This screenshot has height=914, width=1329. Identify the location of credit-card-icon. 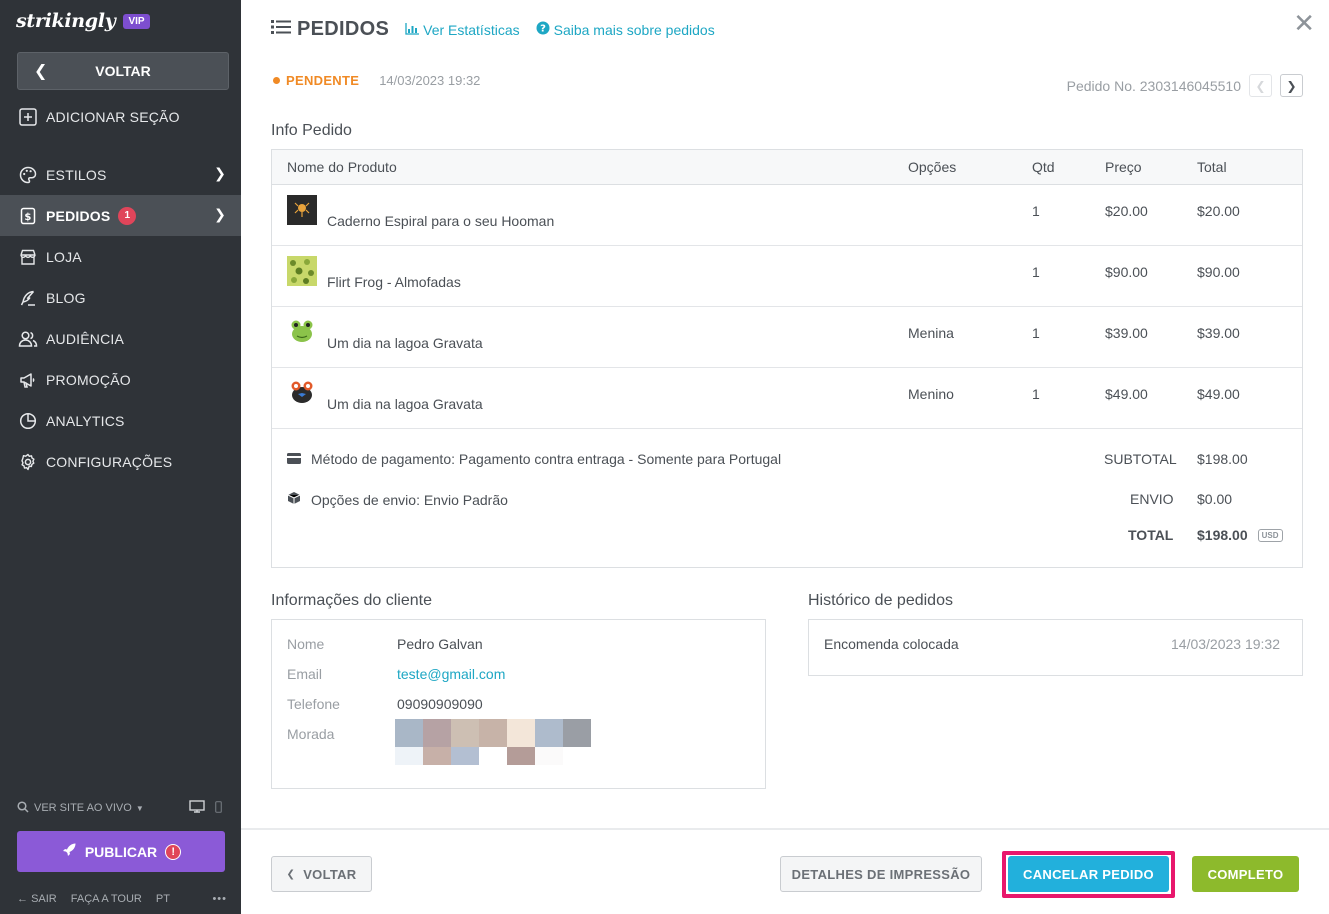
(294, 459).